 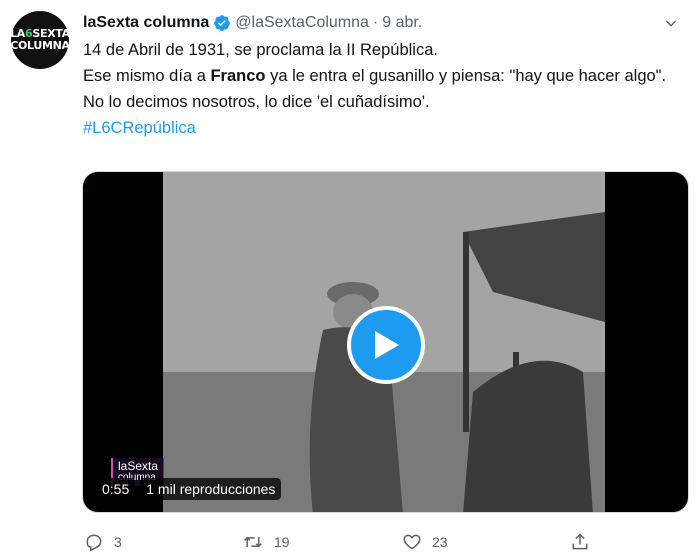 What do you see at coordinates (671, 23) in the screenshot?
I see `more-options-chevron-icon` at bounding box center [671, 23].